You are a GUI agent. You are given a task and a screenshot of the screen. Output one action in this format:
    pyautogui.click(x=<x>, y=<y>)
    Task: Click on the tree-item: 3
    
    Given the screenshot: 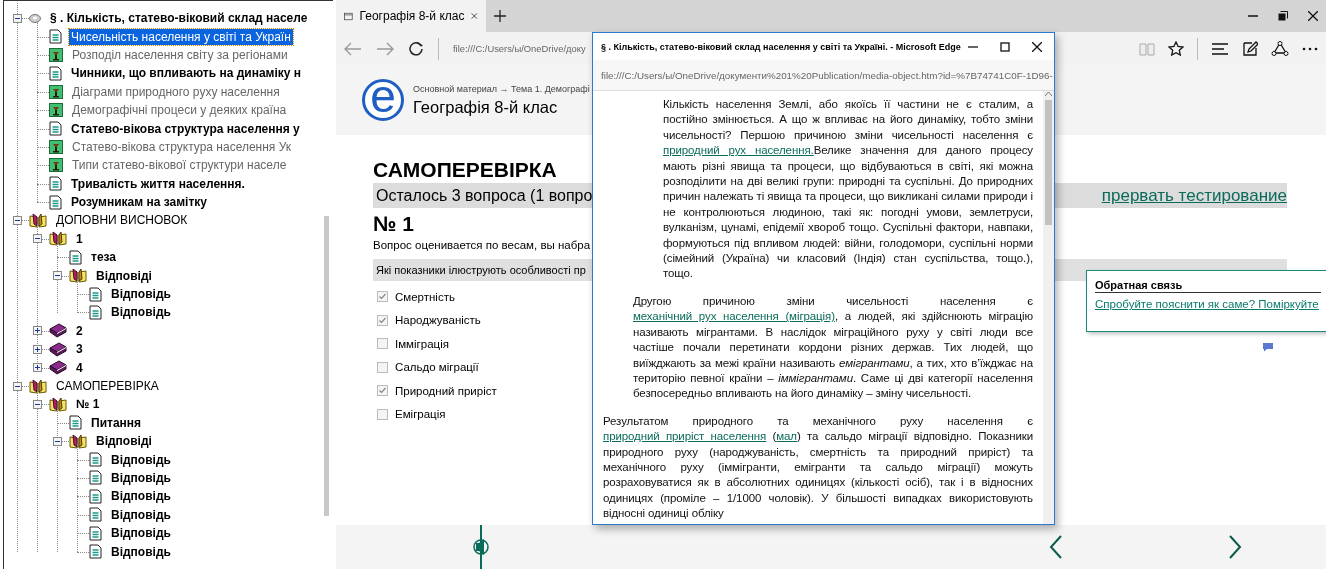 What is the action you would take?
    pyautogui.click(x=79, y=349)
    